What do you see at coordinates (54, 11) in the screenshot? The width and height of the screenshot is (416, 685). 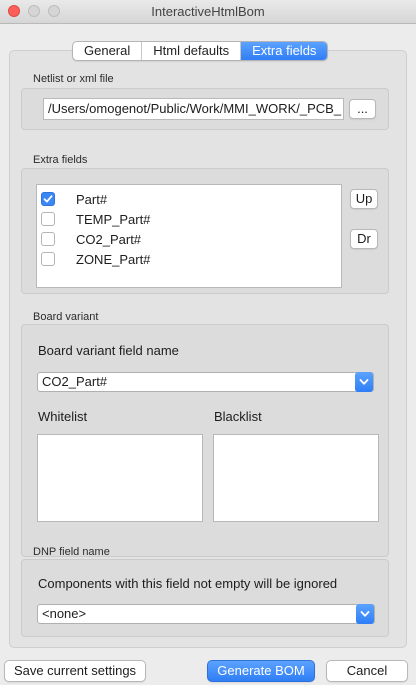 I see `maximize-window-button` at bounding box center [54, 11].